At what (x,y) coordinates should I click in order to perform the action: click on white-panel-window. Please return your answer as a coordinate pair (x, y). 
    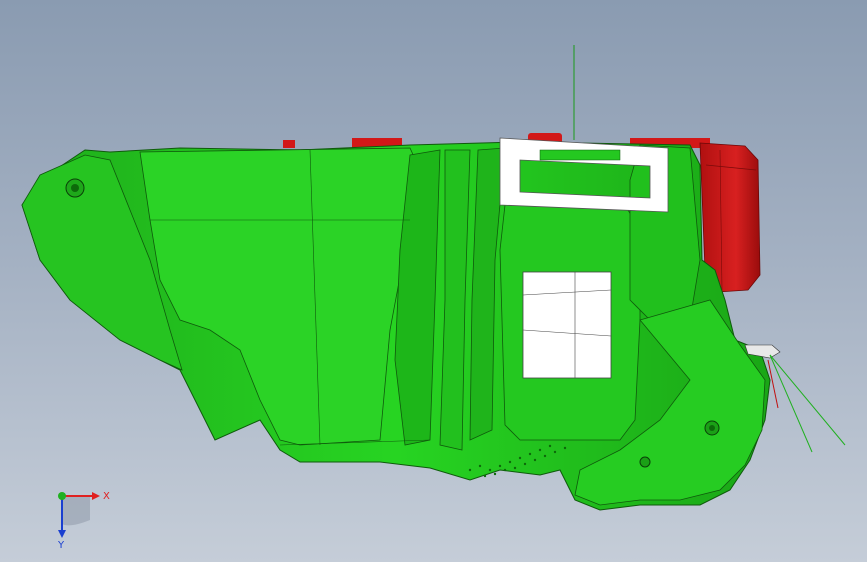
    Looking at the image, I should click on (567, 325).